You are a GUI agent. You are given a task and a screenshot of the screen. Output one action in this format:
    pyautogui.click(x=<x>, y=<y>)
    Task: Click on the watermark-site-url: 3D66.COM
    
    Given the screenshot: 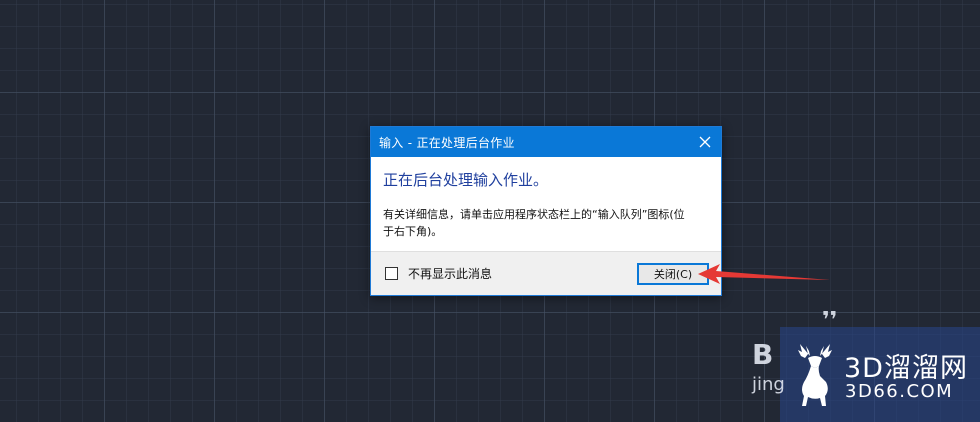 What is the action you would take?
    pyautogui.click(x=899, y=391)
    